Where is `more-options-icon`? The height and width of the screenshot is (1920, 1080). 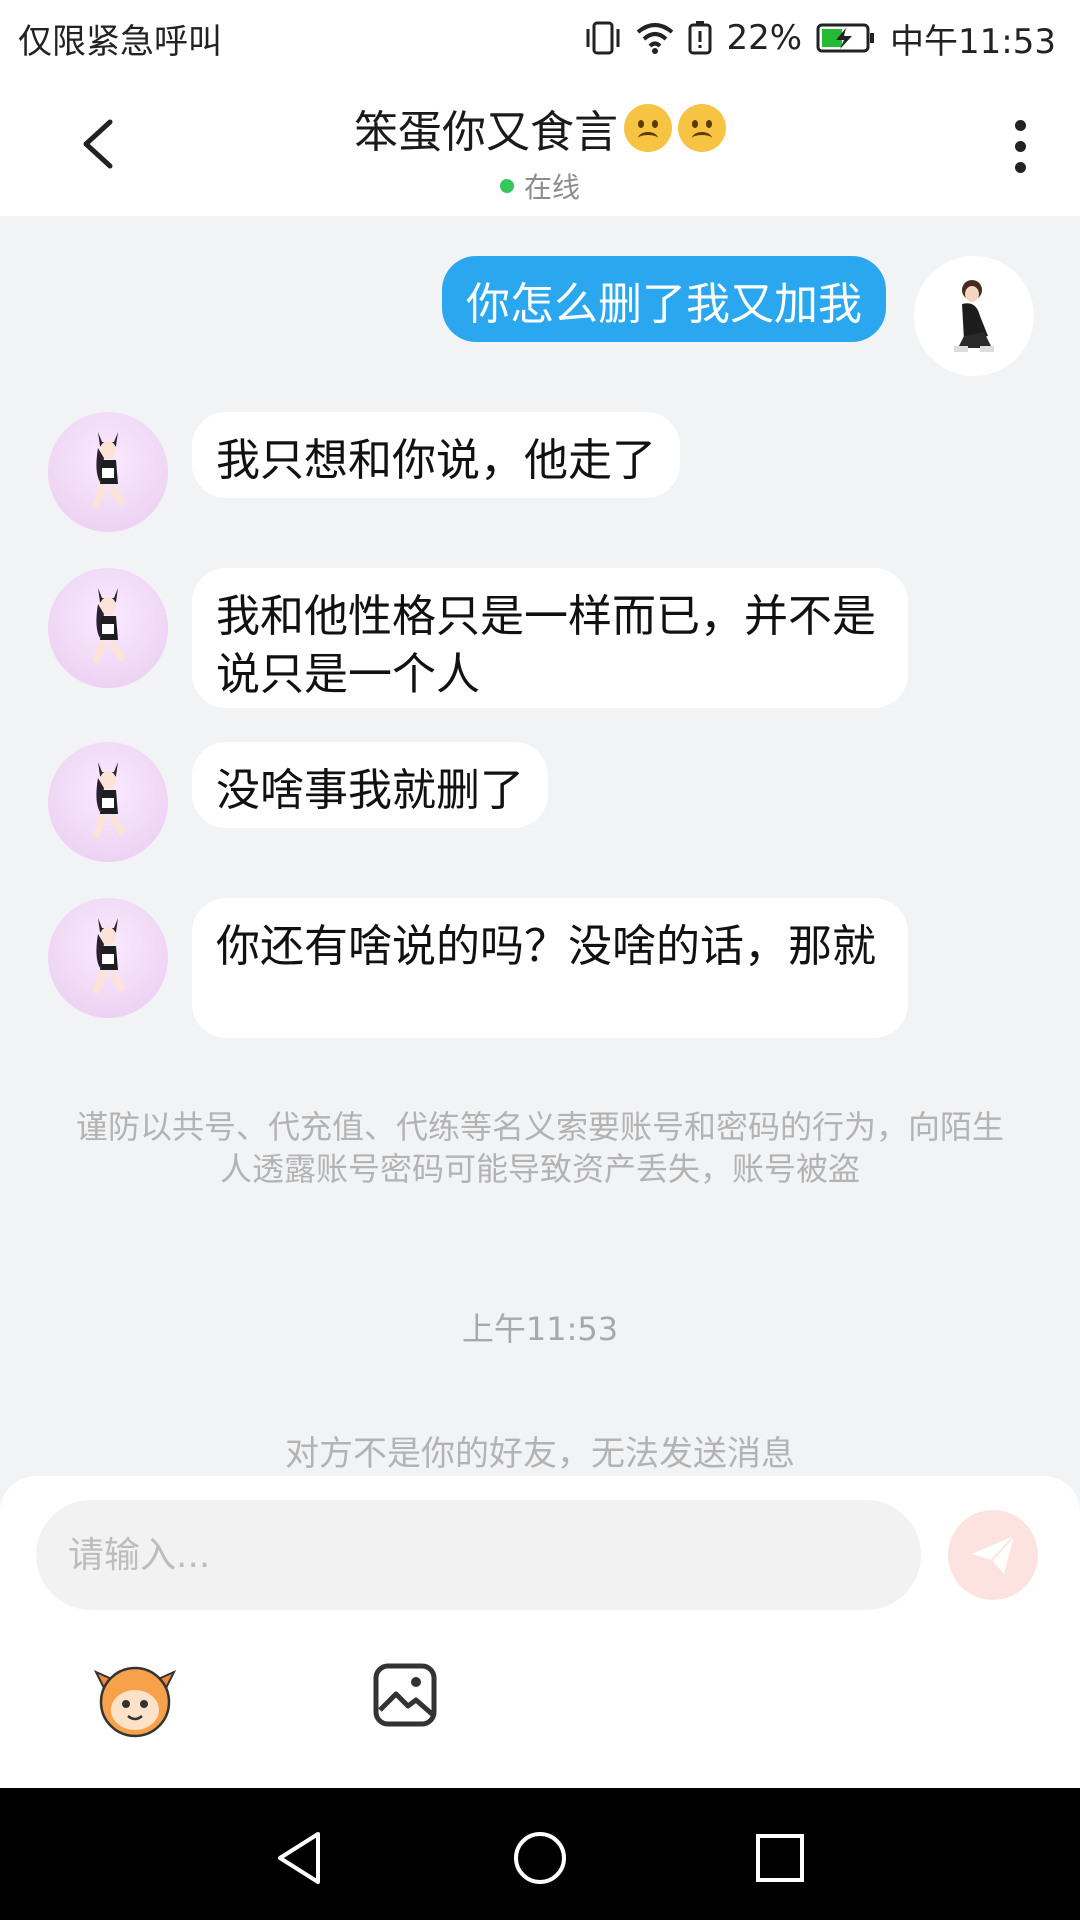 more-options-icon is located at coordinates (1020, 148).